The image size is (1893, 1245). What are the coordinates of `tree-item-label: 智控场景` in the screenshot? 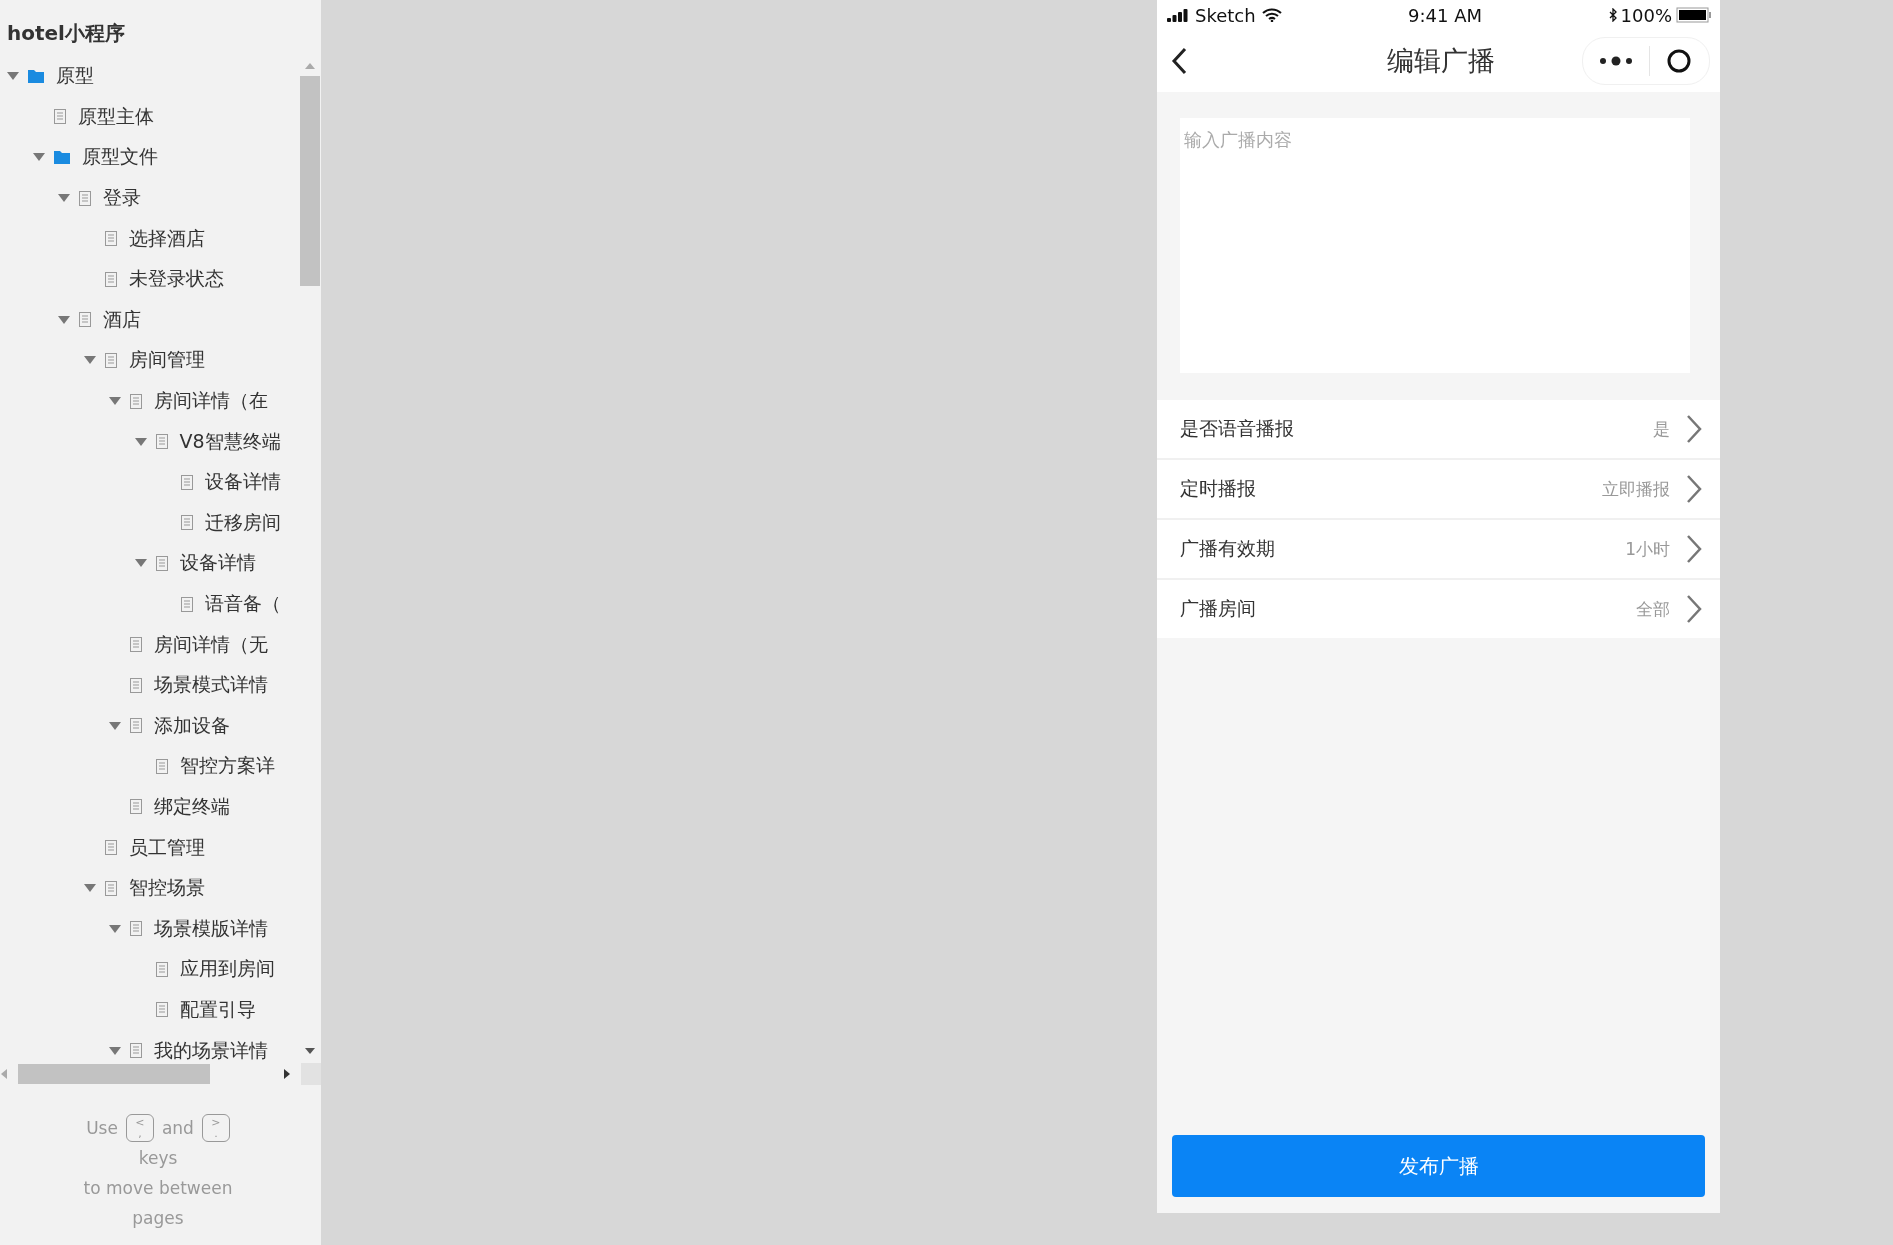 It's located at (166, 888).